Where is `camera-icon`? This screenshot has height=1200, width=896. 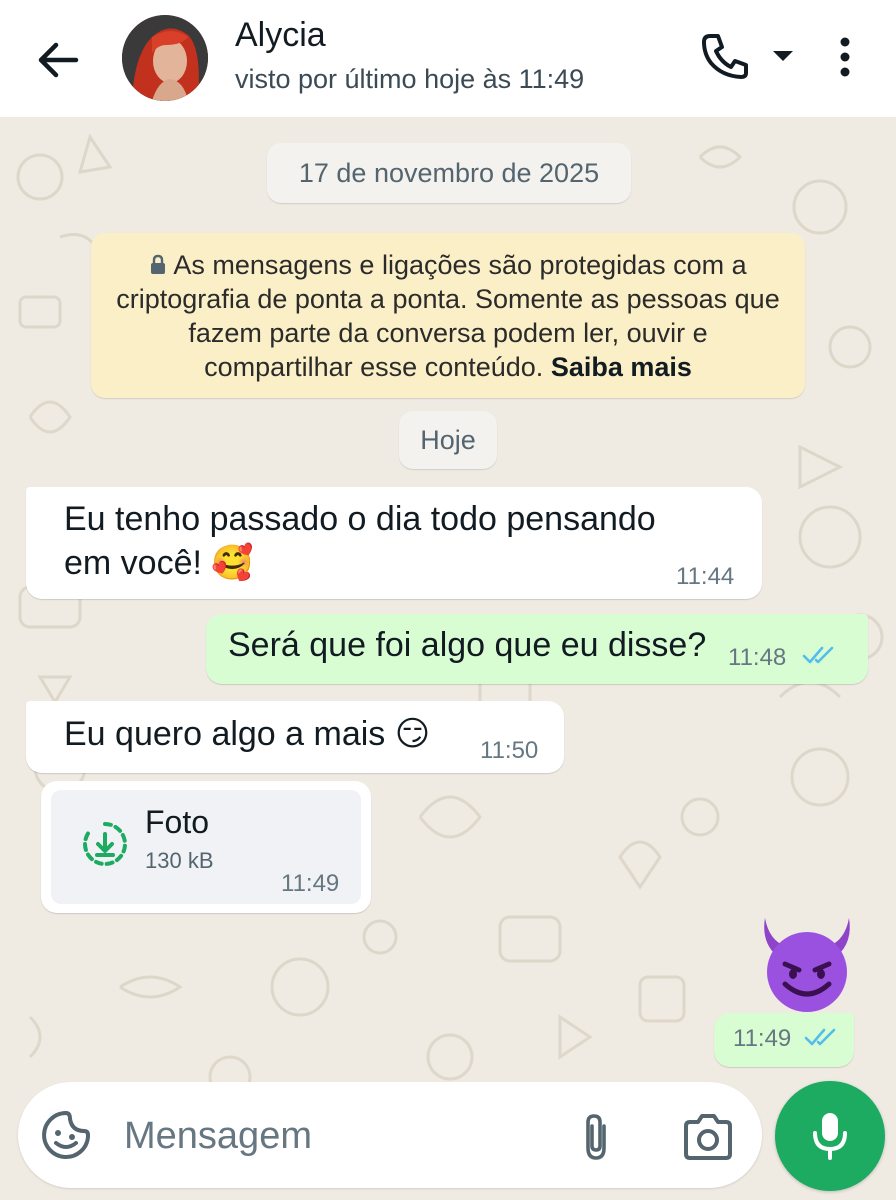 camera-icon is located at coordinates (708, 1137).